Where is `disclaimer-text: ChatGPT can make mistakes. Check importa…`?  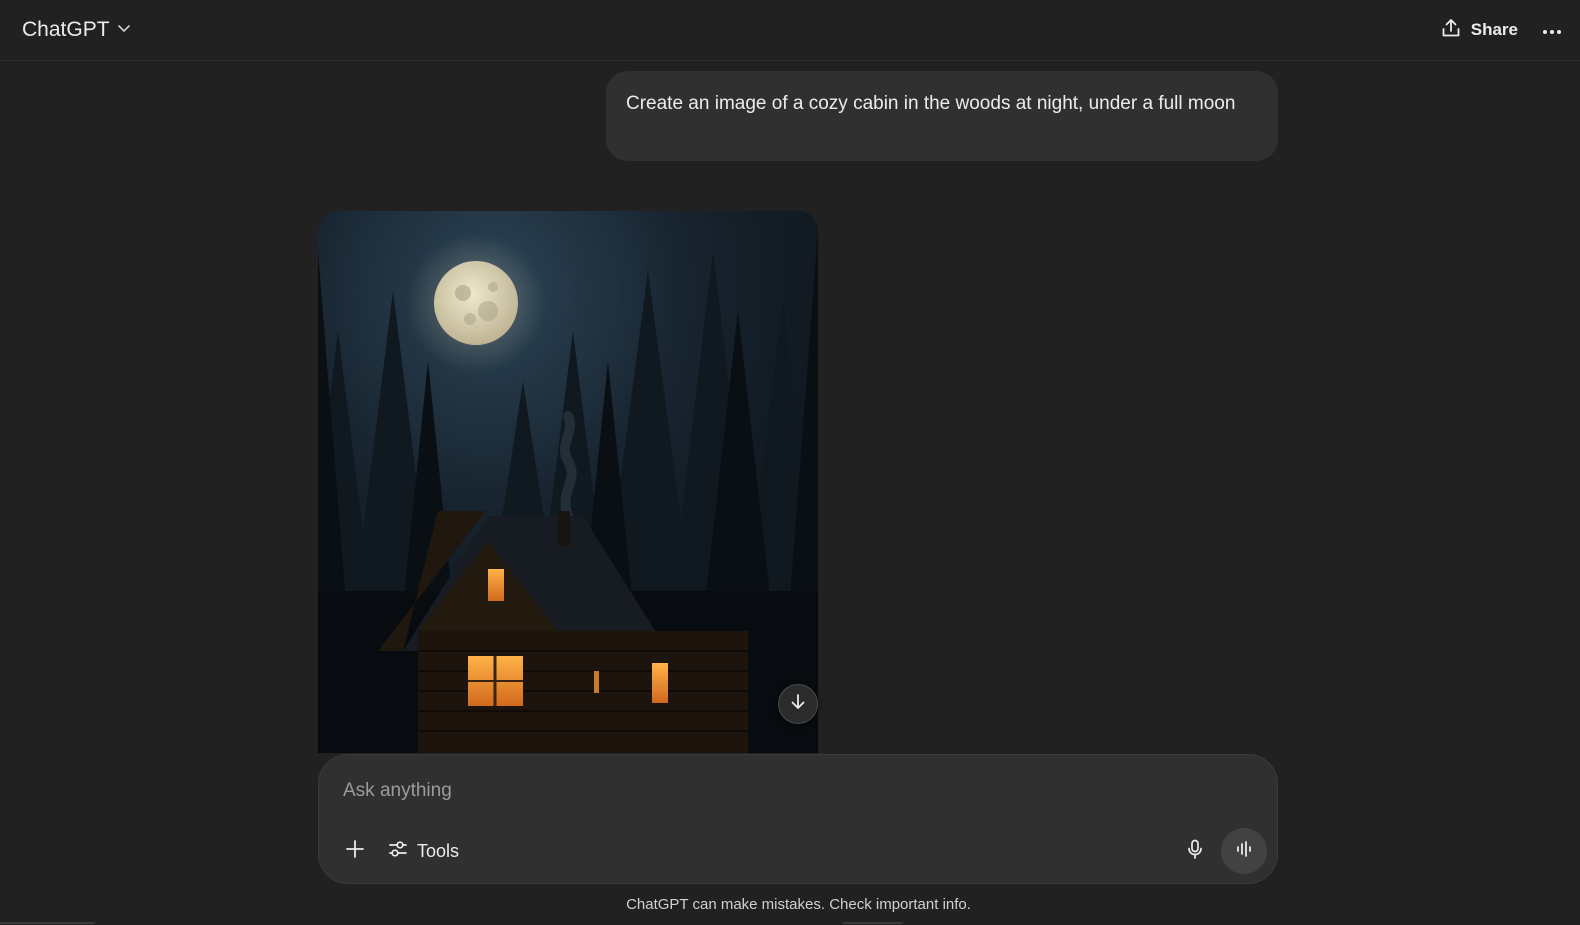
disclaimer-text: ChatGPT can make mistakes. Check importa… is located at coordinates (790, 904).